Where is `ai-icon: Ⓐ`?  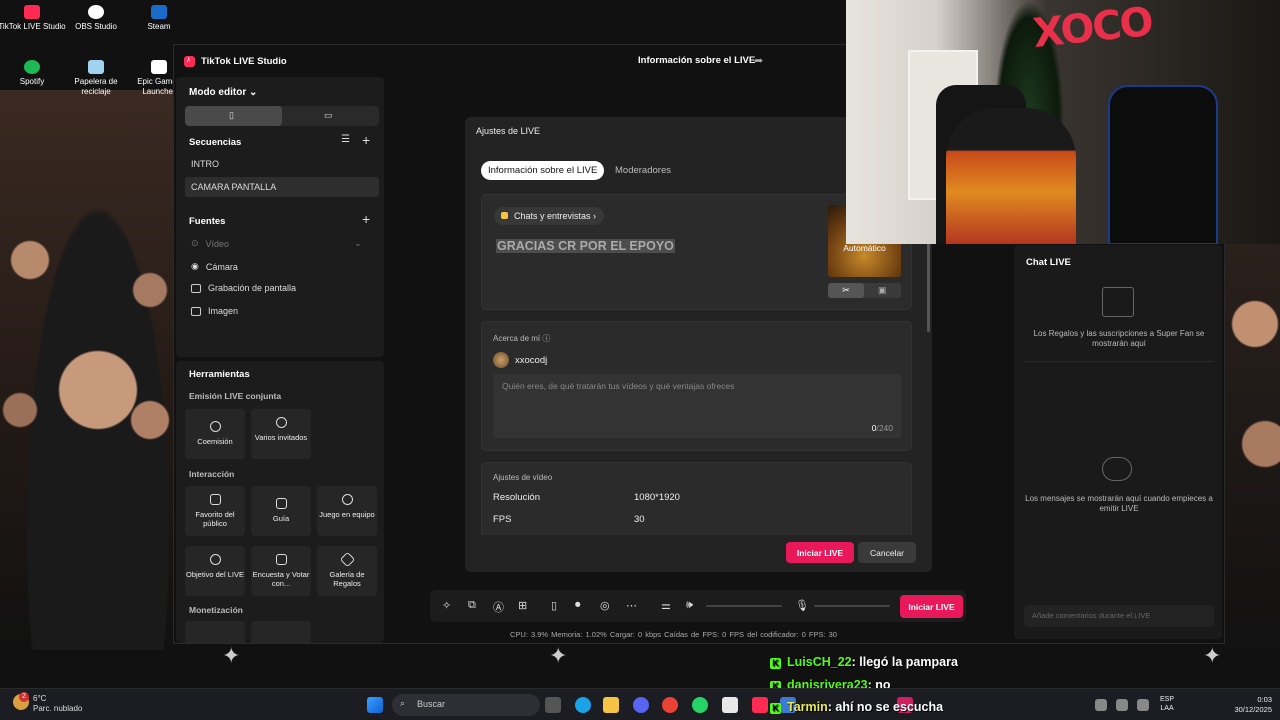
ai-icon: Ⓐ is located at coordinates (498, 607).